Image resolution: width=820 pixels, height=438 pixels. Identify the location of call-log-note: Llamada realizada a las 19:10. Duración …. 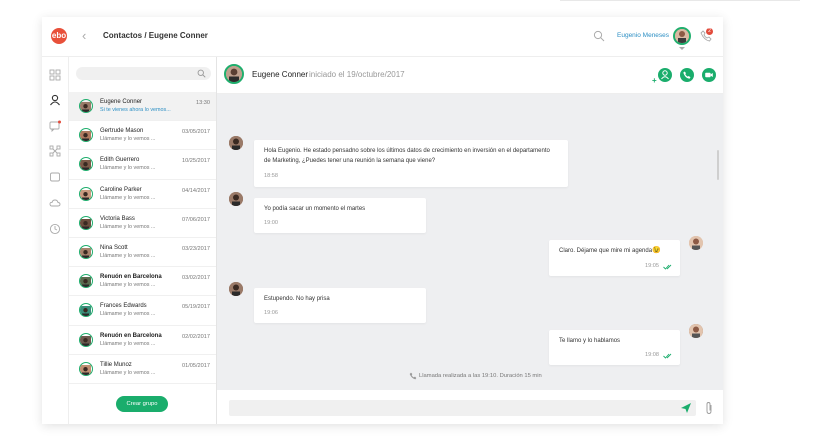
(480, 376).